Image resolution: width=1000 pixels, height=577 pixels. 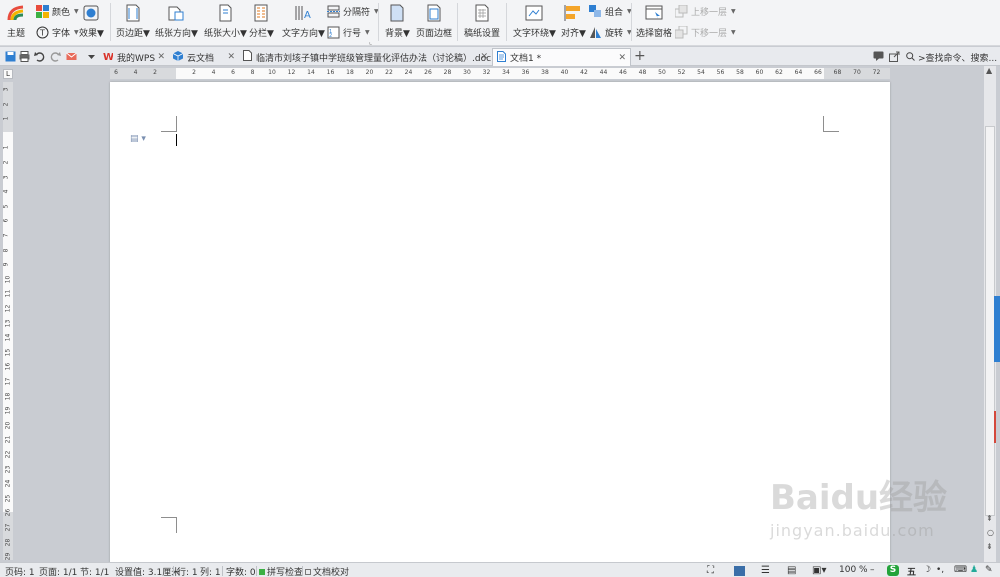 What do you see at coordinates (24, 56) in the screenshot?
I see `print-icon` at bounding box center [24, 56].